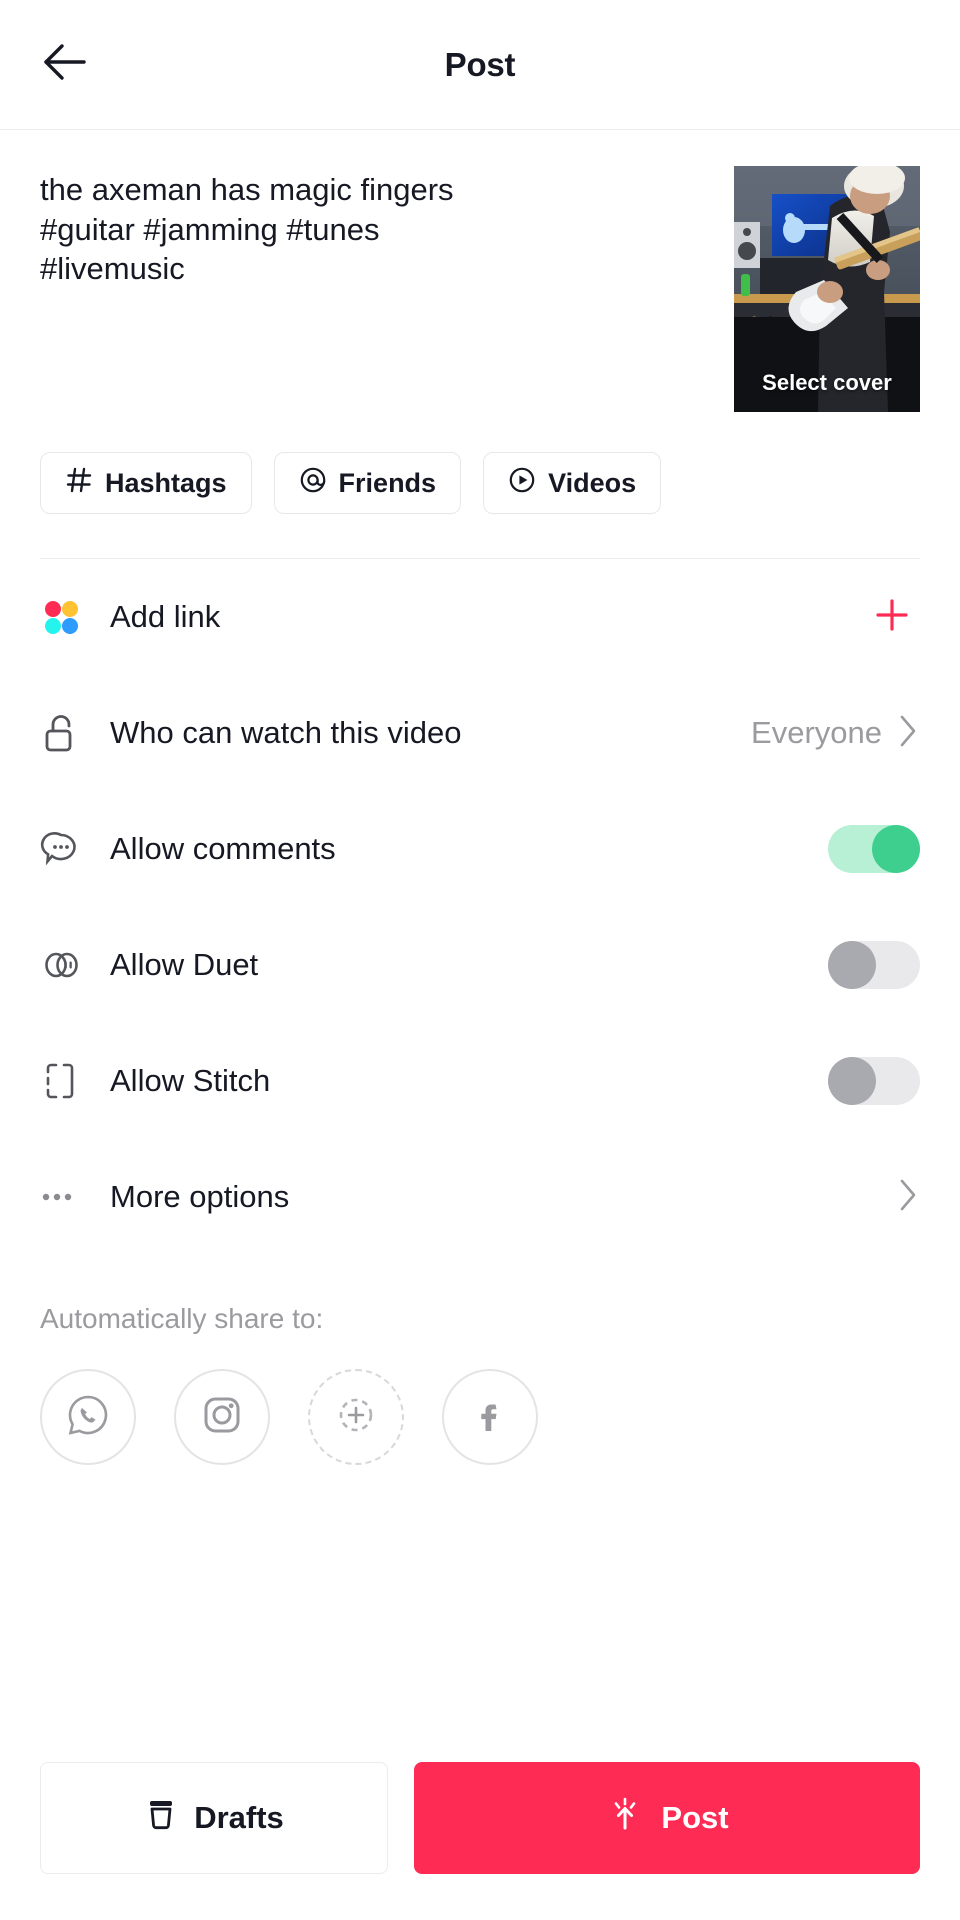 This screenshot has width=960, height=1920. I want to click on unlock-icon, so click(68, 733).